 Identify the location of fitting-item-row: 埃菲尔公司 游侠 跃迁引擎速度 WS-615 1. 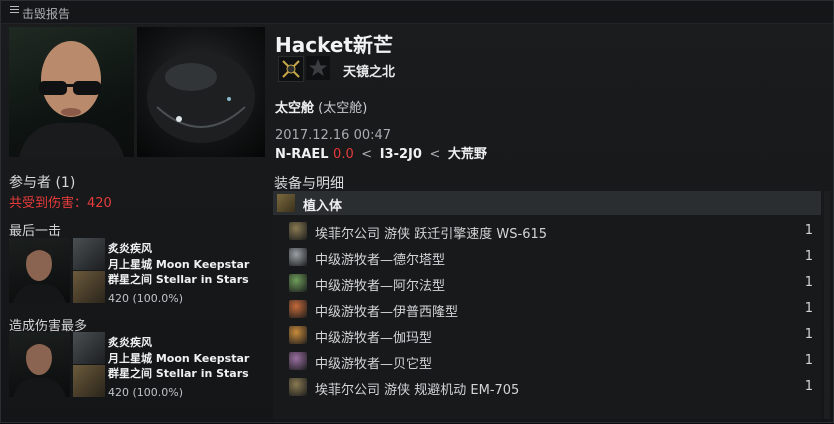
(547, 231).